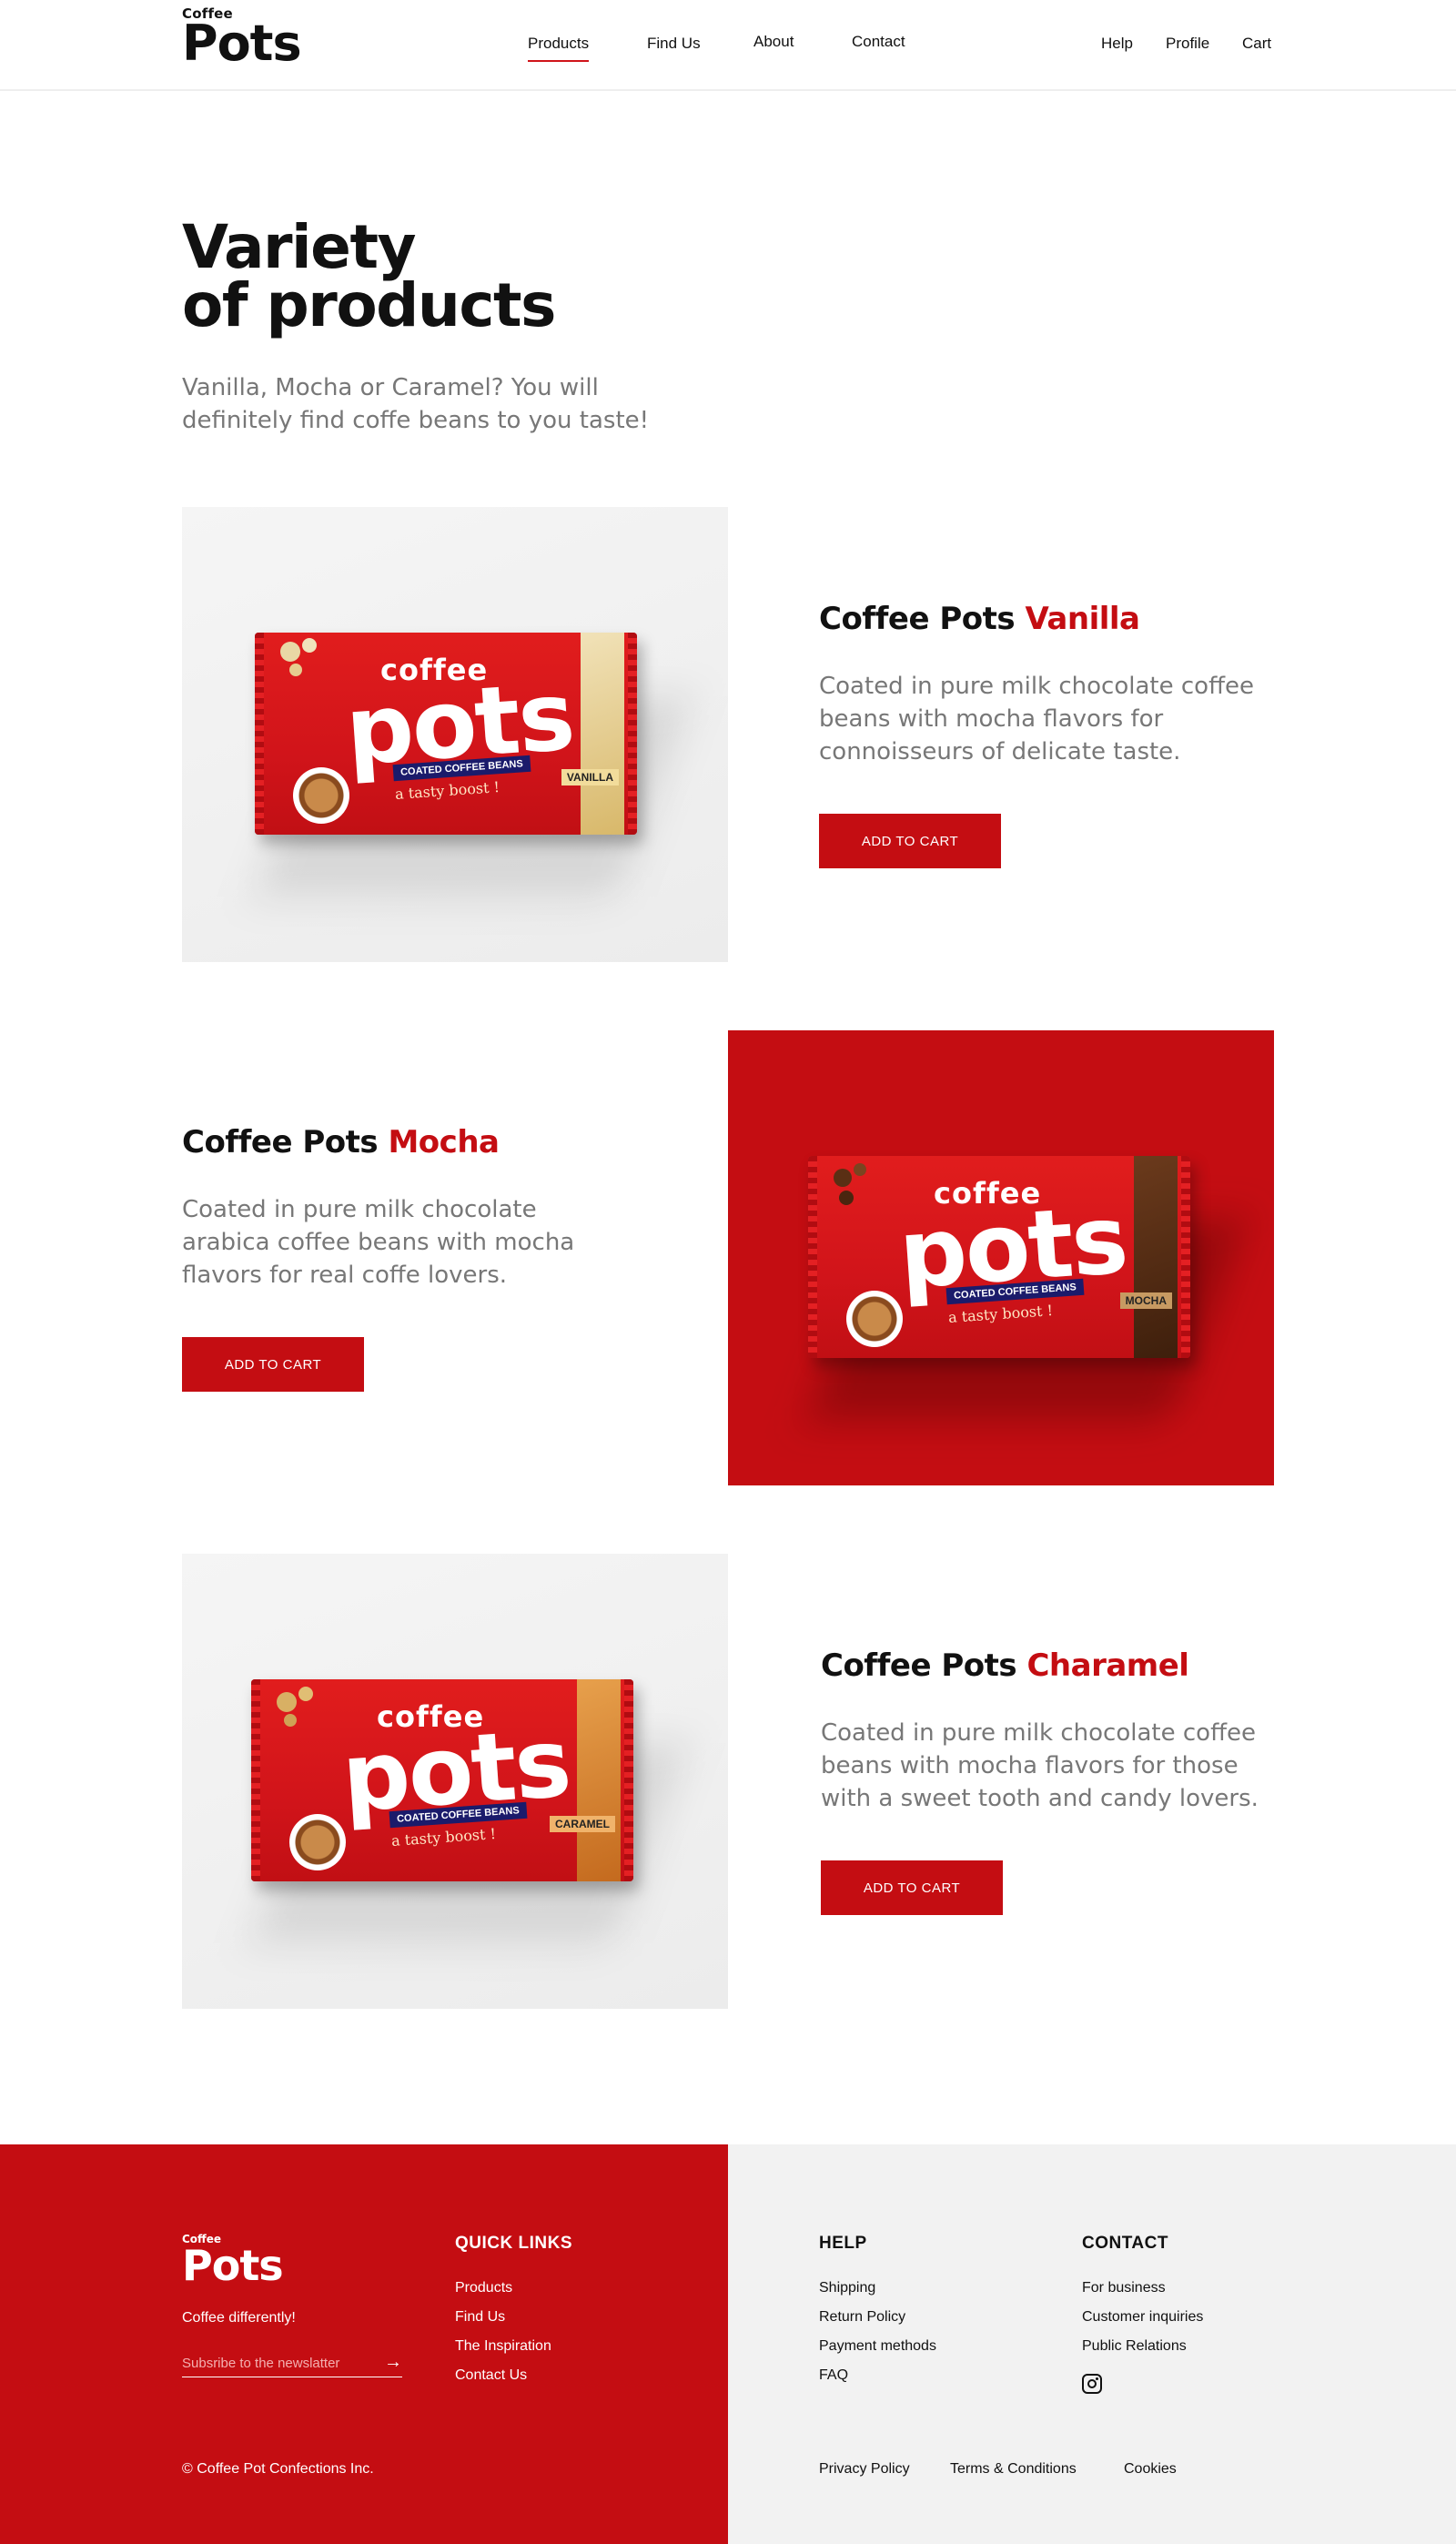 Image resolution: width=1456 pixels, height=2544 pixels. What do you see at coordinates (1257, 44) in the screenshot?
I see `nav-cart: Cart` at bounding box center [1257, 44].